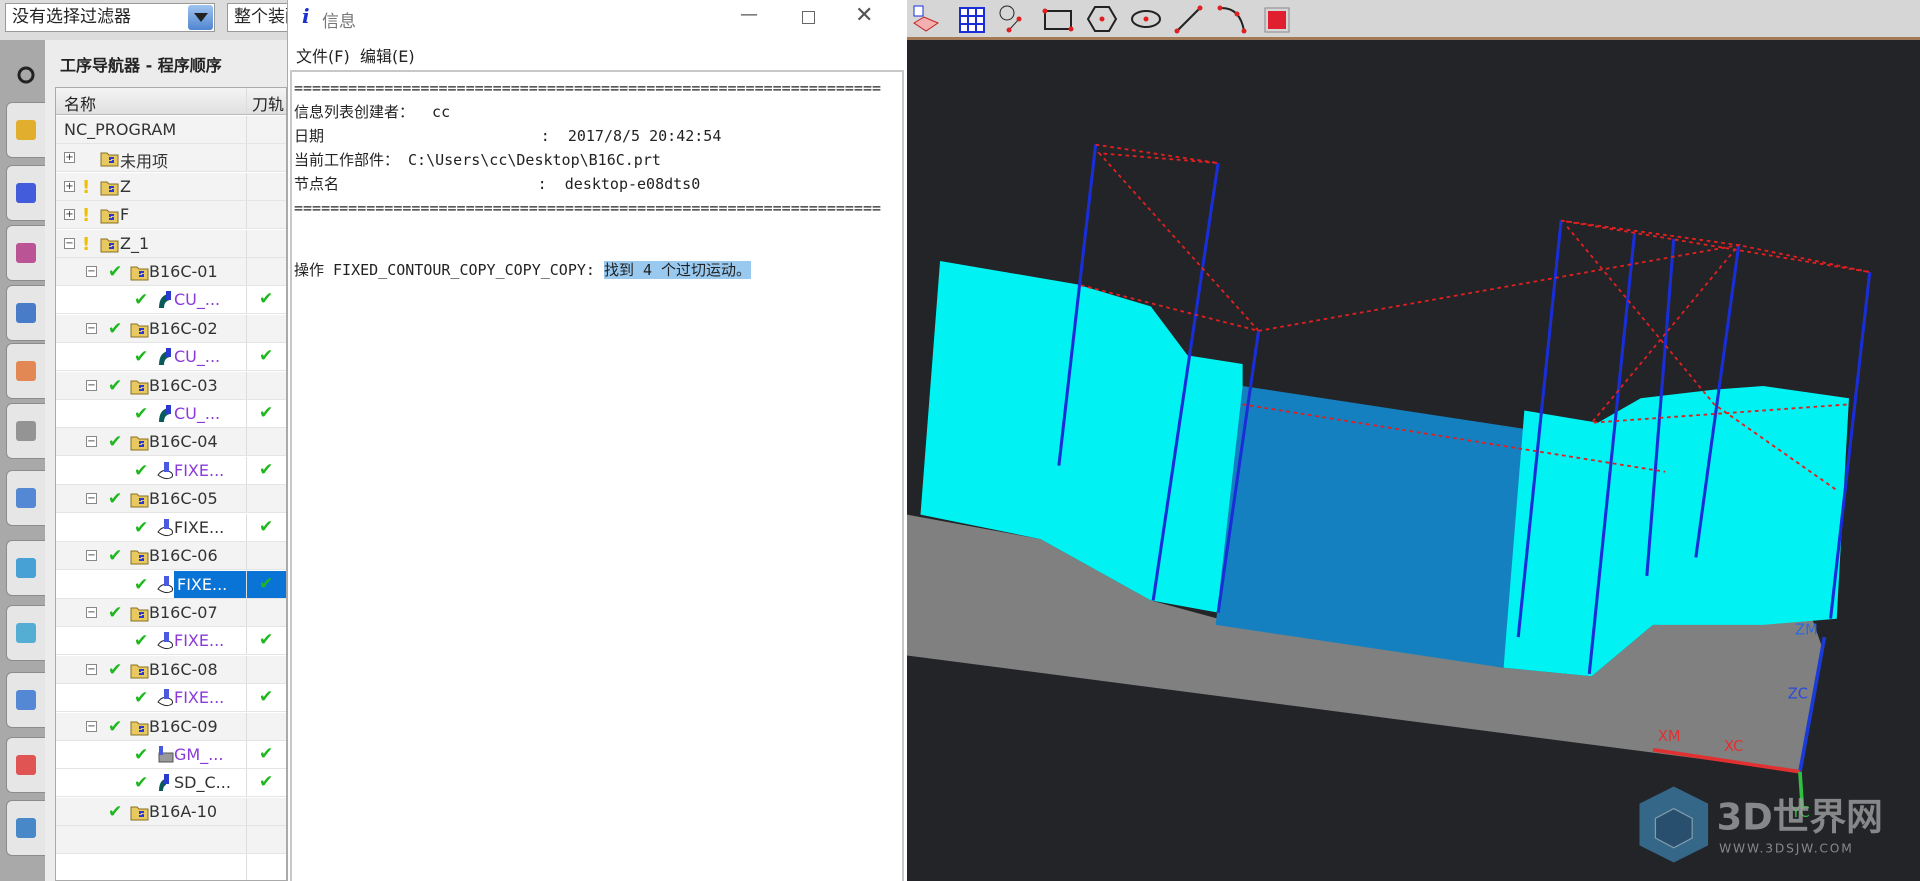  Describe the element at coordinates (171, 754) in the screenshot. I see `tree-row: ✔ GM_... ✔` at that location.